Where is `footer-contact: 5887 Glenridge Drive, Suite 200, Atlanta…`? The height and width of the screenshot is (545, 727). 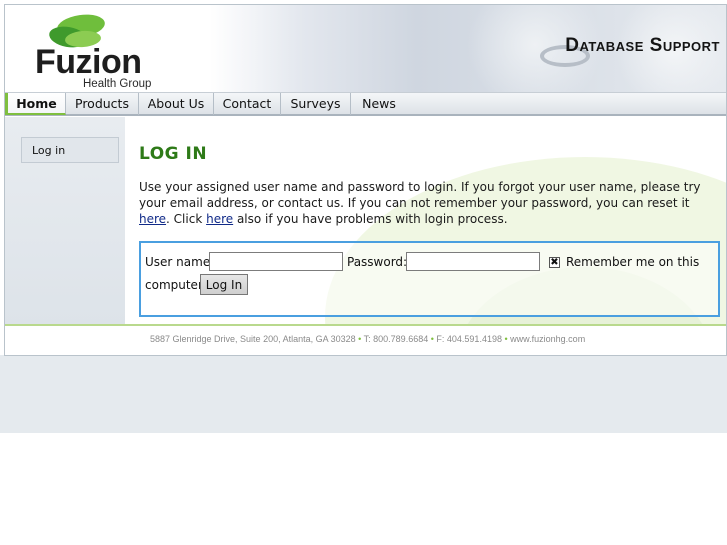 footer-contact: 5887 Glenridge Drive, Suite 200, Atlanta… is located at coordinates (367, 339).